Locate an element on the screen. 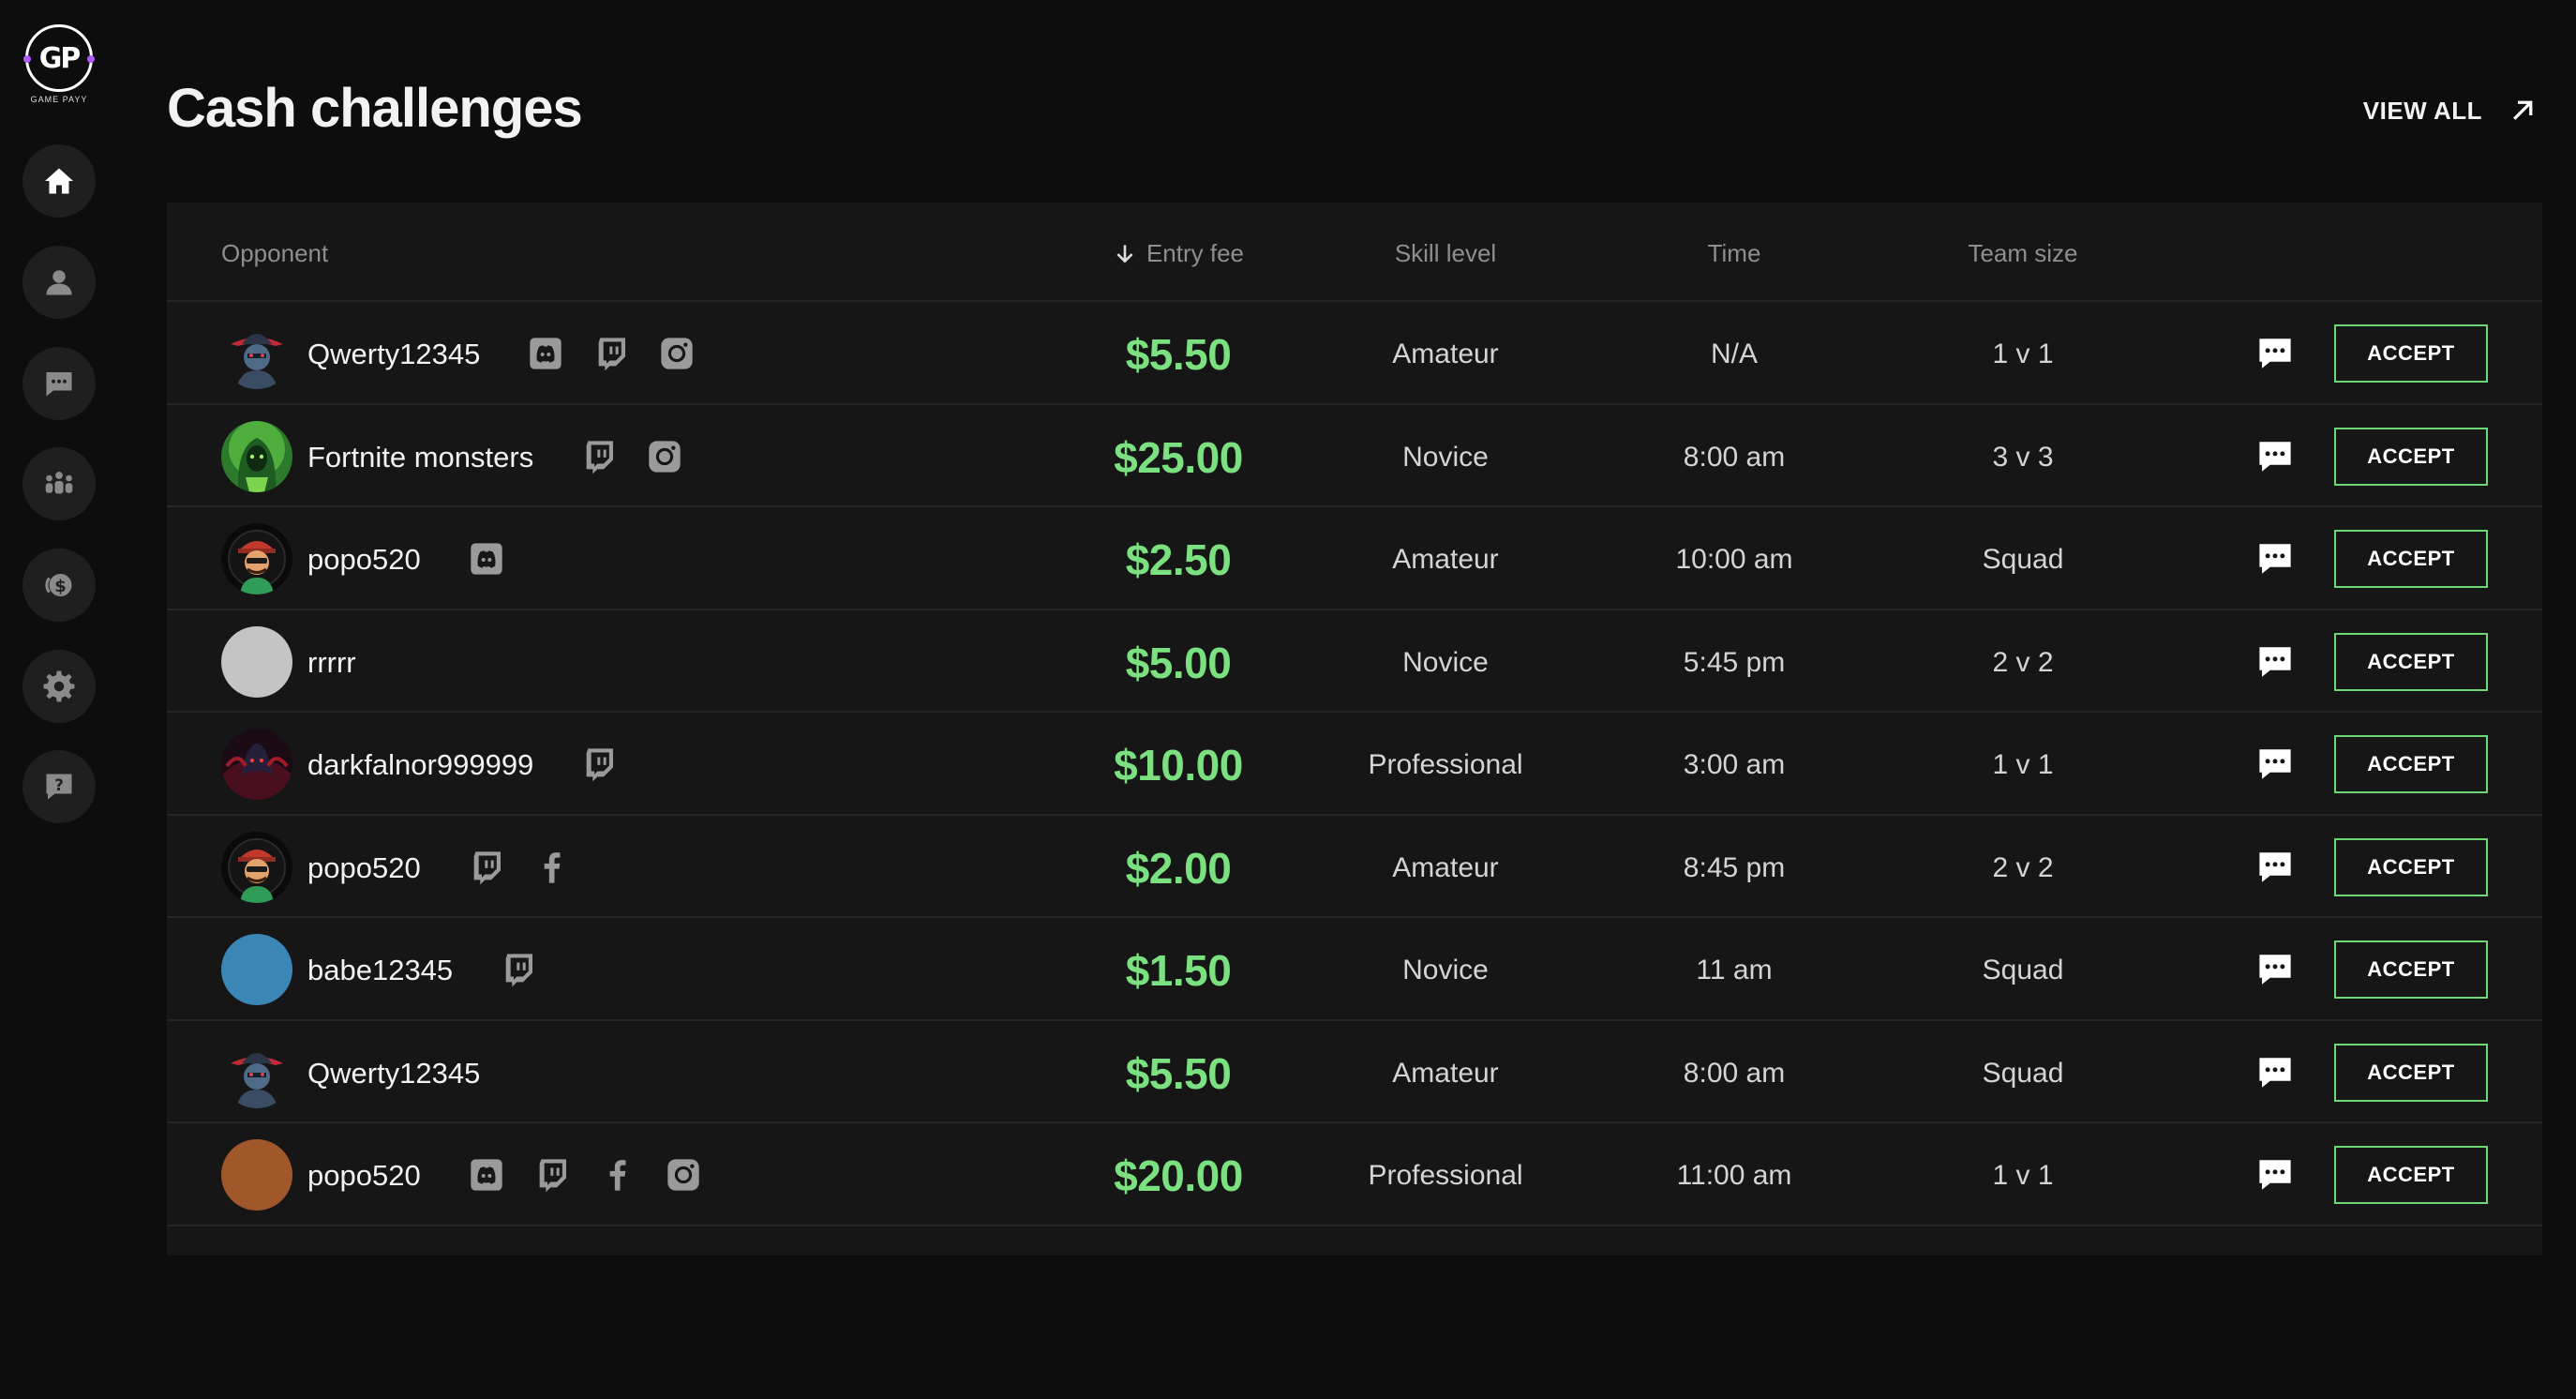  view-all-link: VIEW ALL is located at coordinates (2450, 110).